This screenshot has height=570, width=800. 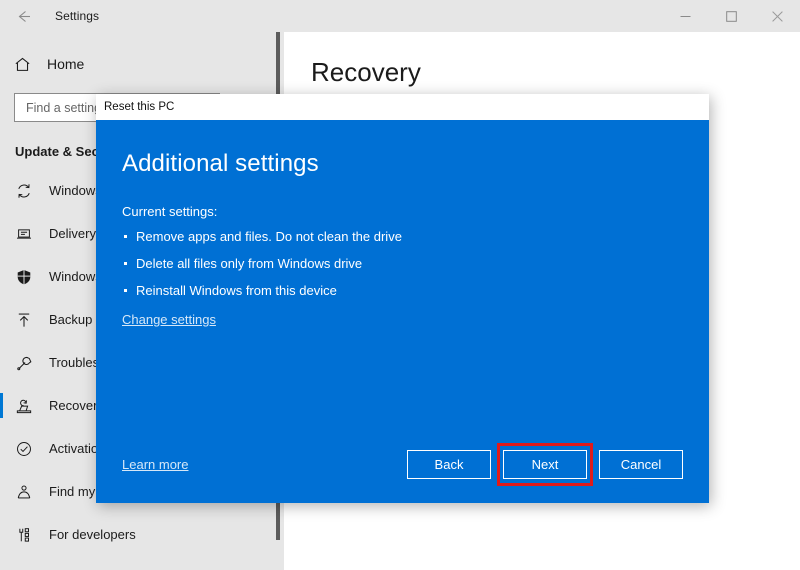 I want to click on current-settings-label: Current settings:, so click(x=170, y=211).